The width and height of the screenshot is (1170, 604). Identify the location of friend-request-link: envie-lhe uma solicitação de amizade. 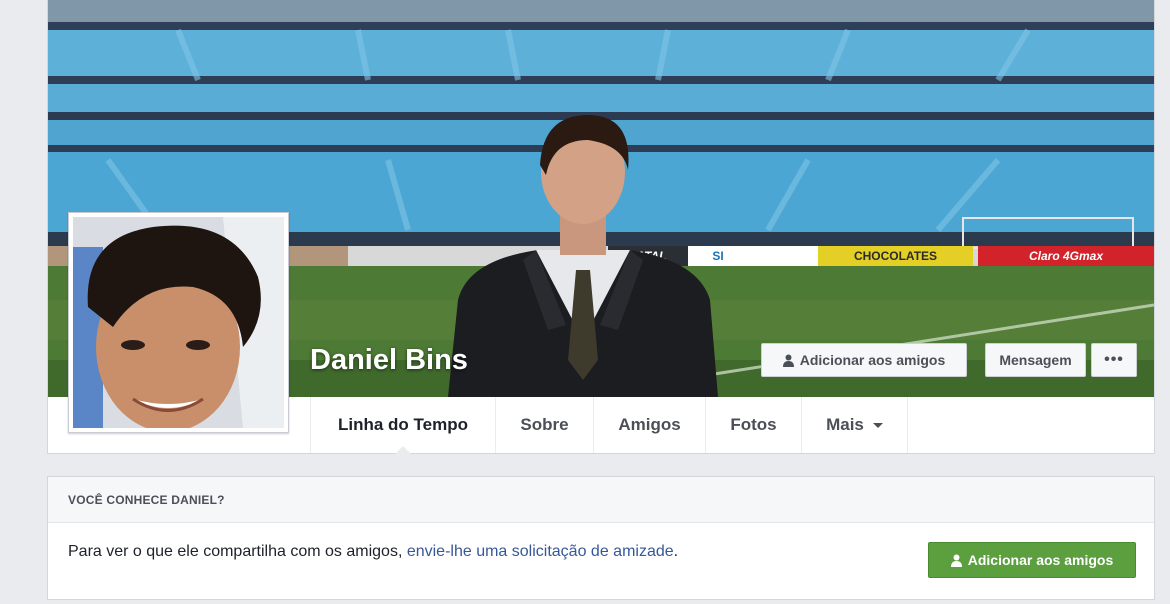
(540, 551).